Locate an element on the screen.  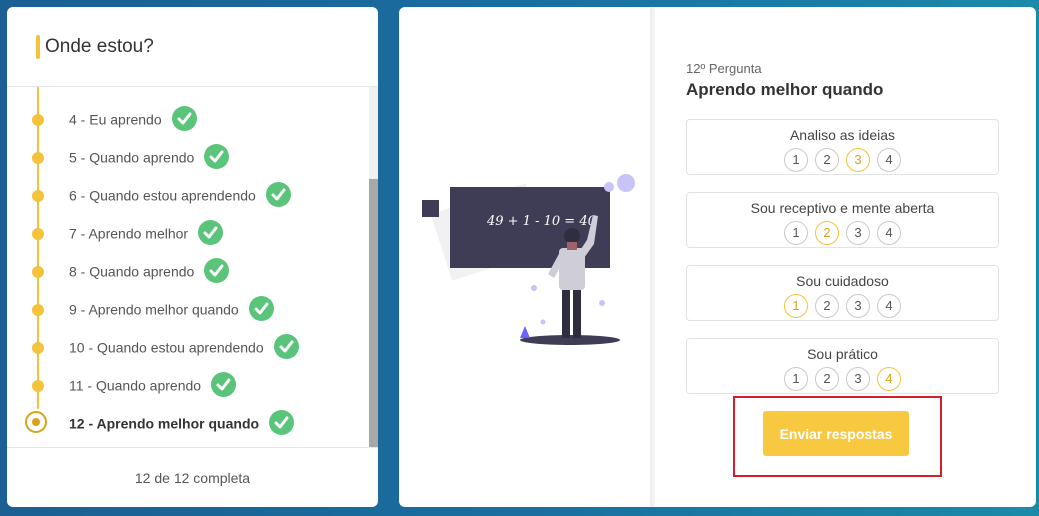
answer-option: Sou cuidadoso 1 2 3 4 is located at coordinates (842, 293).